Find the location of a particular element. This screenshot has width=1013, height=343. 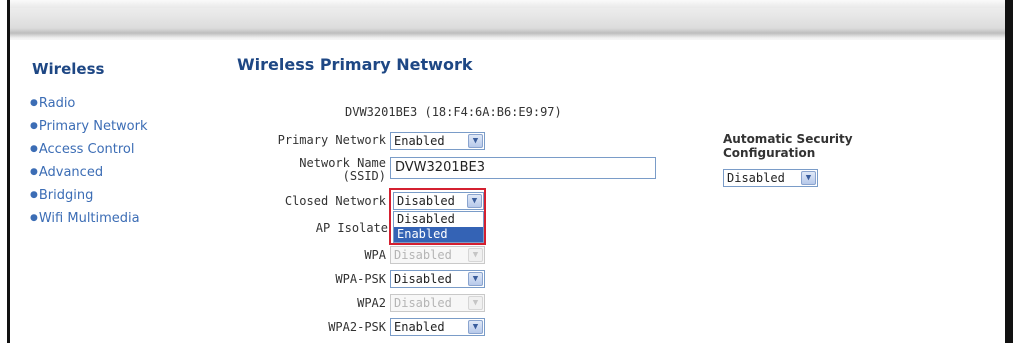

header-shine is located at coordinates (507, 4).